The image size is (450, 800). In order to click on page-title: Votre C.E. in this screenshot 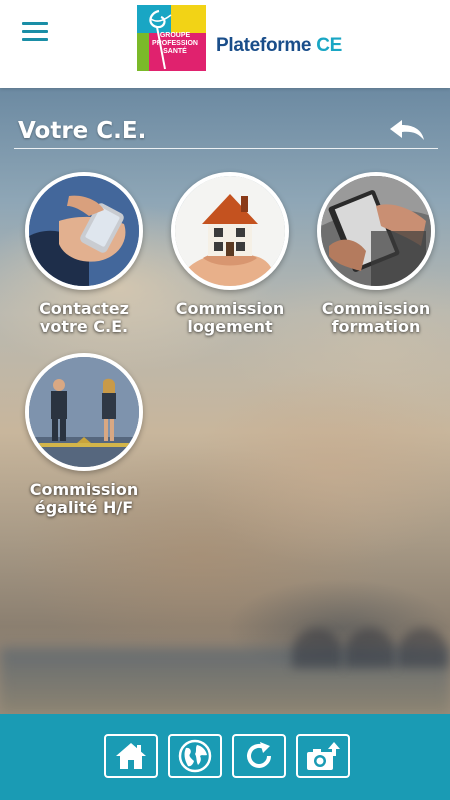, I will do `click(82, 131)`.